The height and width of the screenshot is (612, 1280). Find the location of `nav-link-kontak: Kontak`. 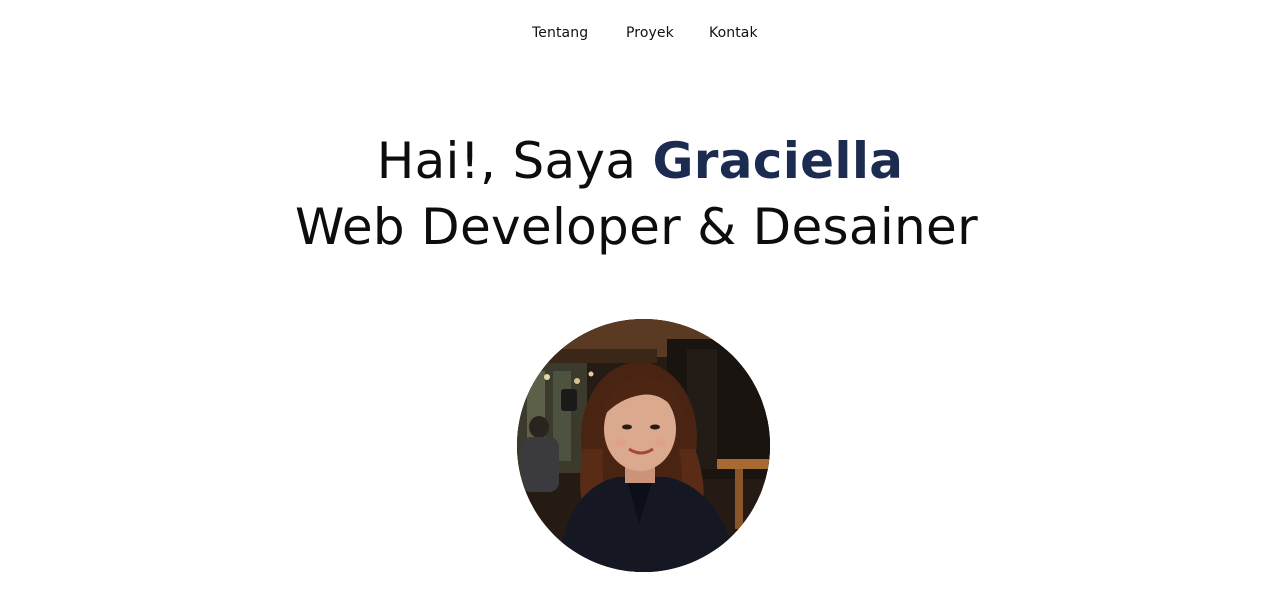

nav-link-kontak: Kontak is located at coordinates (733, 33).